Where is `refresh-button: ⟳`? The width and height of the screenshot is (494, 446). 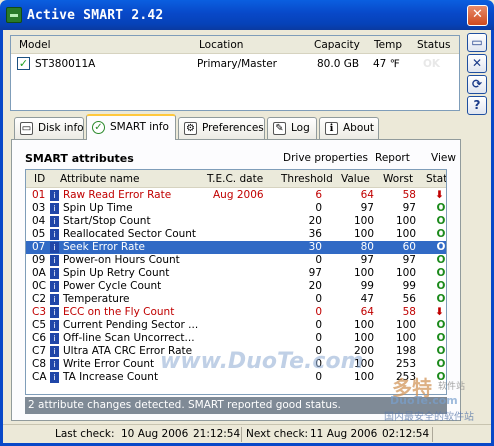 refresh-button: ⟳ is located at coordinates (477, 84).